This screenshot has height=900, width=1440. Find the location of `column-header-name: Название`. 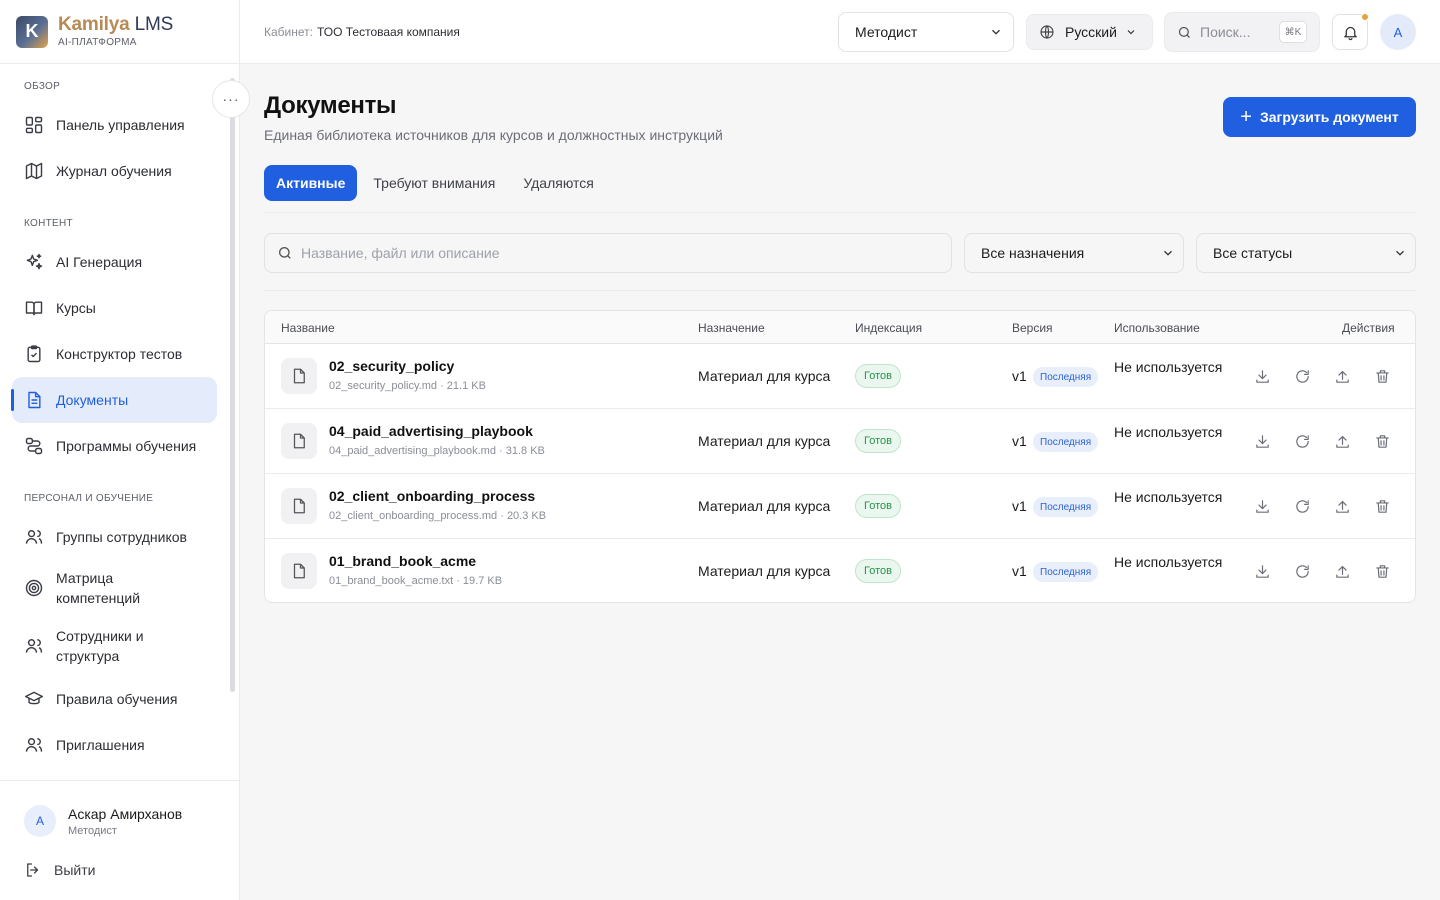

column-header-name: Название is located at coordinates (308, 328).